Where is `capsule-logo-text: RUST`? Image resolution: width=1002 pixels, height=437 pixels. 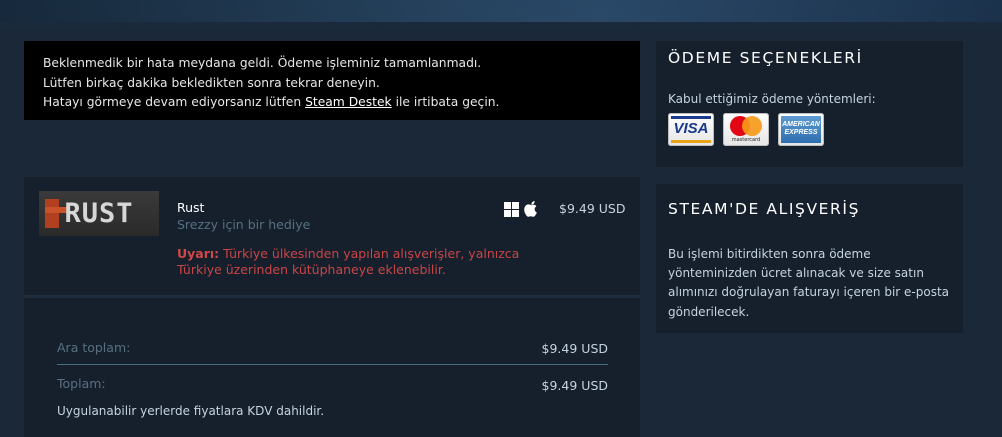
capsule-logo-text: RUST is located at coordinates (99, 213).